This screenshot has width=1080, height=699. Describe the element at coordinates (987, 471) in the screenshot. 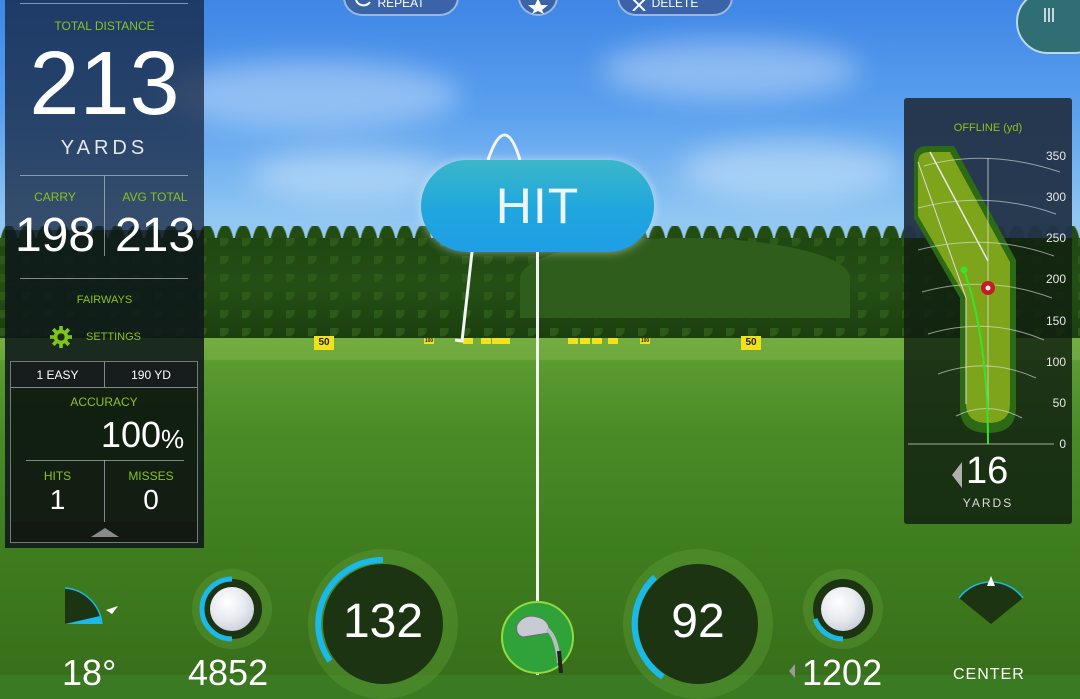

I see `offline-value: 16` at that location.